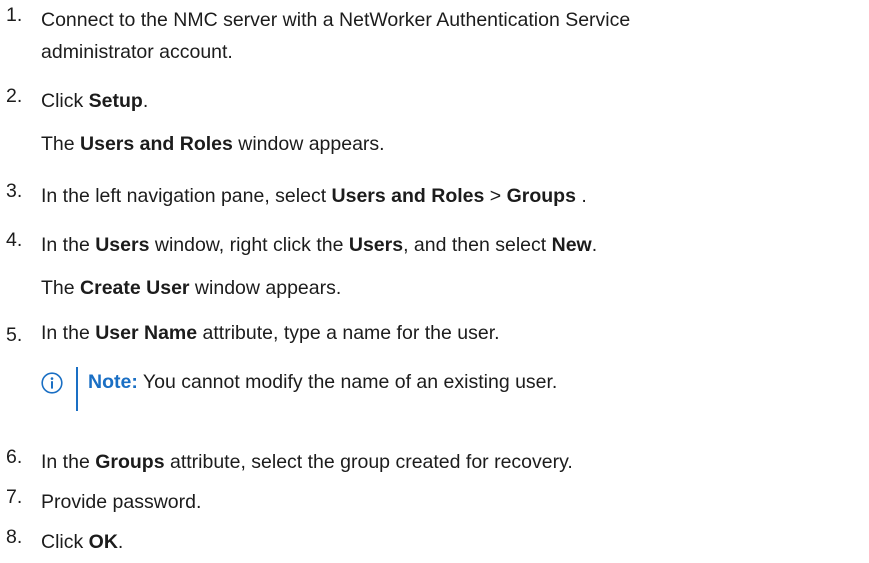 The width and height of the screenshot is (869, 563). Describe the element at coordinates (121, 502) in the screenshot. I see `step-text: Provide password.` at that location.